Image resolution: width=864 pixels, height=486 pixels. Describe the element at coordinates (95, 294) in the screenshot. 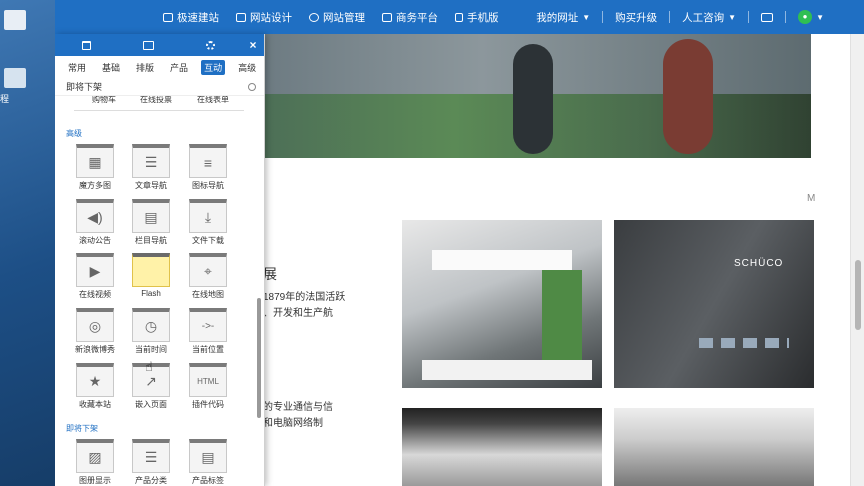

I see `tile-label: 在线视频` at that location.